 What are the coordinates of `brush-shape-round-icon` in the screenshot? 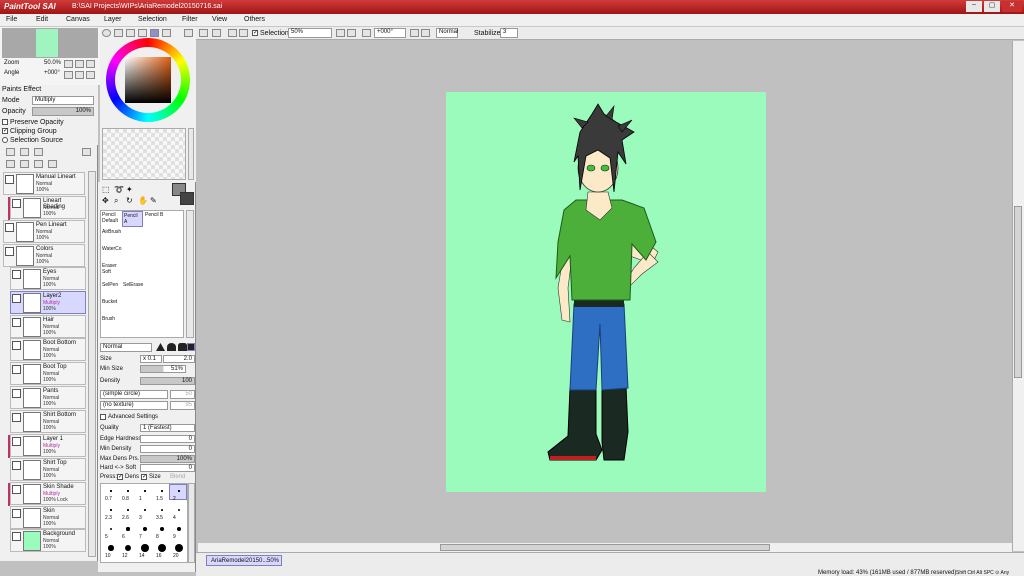 It's located at (171, 347).